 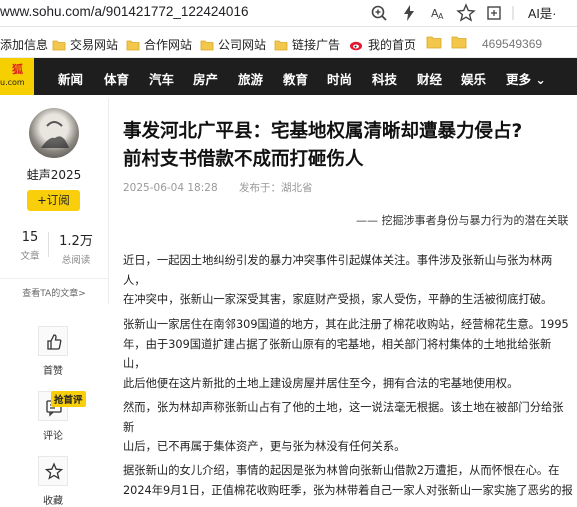 What do you see at coordinates (53, 501) in the screenshot?
I see `collect-label: 收藏` at bounding box center [53, 501].